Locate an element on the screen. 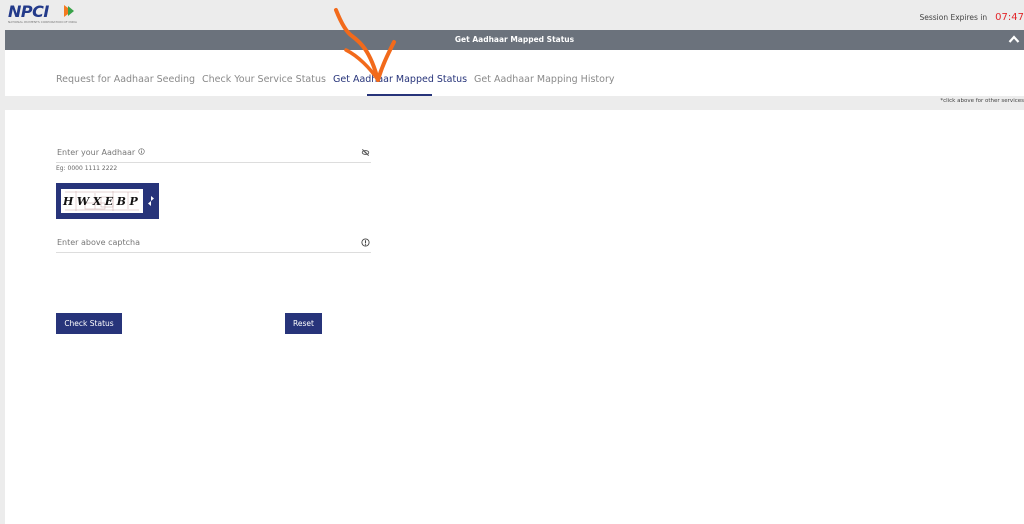 This screenshot has height=524, width=1024. session-label: Session Expires in is located at coordinates (953, 17).